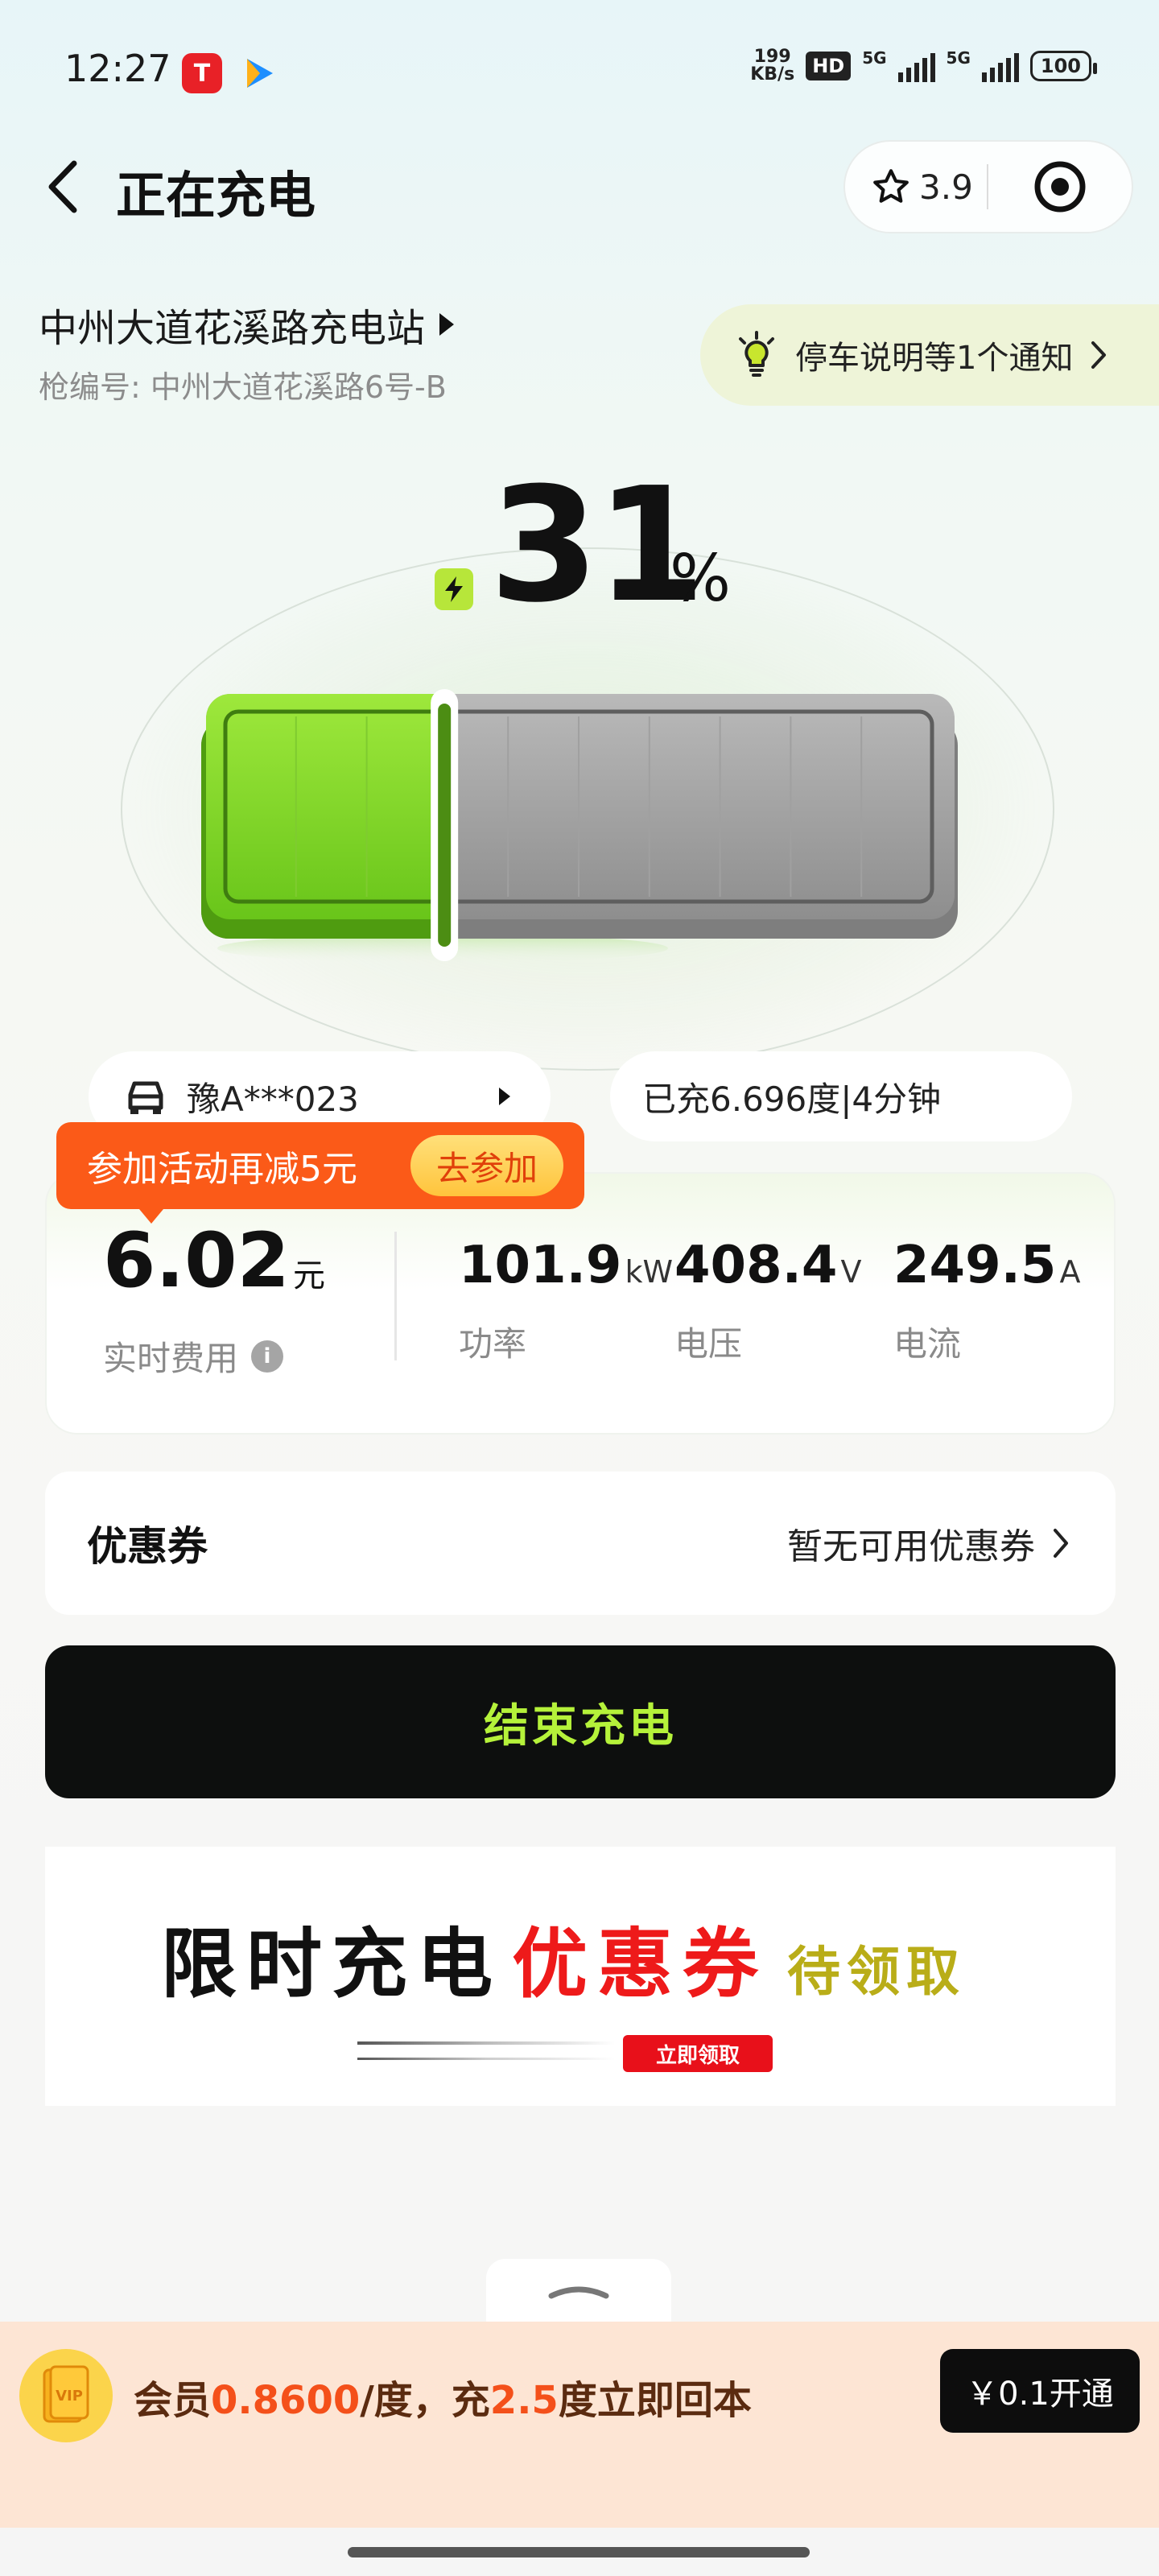 Image resolution: width=1159 pixels, height=2576 pixels. What do you see at coordinates (891, 186) in the screenshot?
I see `star-icon` at bounding box center [891, 186].